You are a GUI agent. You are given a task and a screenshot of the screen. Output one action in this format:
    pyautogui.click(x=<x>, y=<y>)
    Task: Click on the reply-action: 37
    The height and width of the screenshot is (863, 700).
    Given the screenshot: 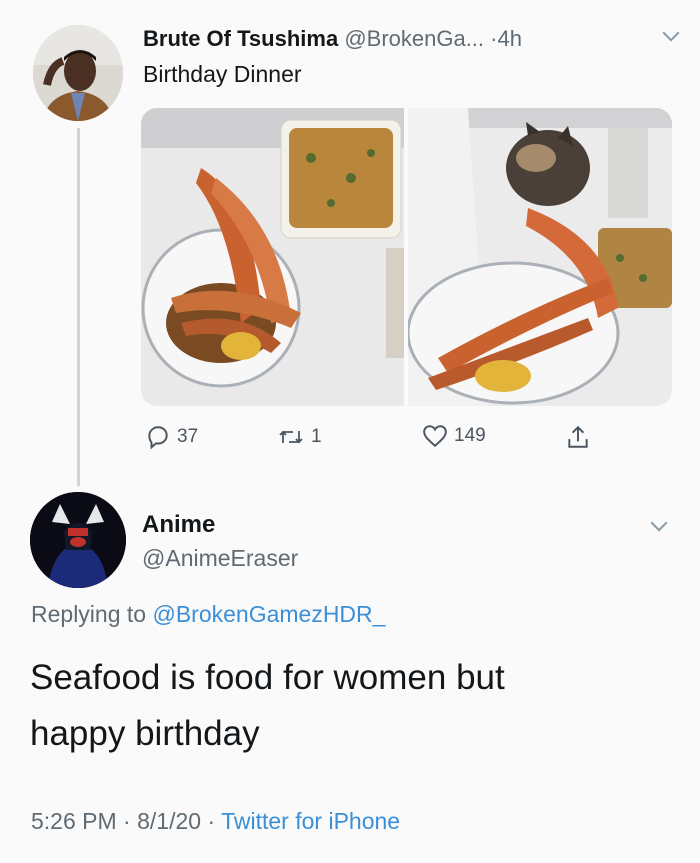 What is the action you would take?
    pyautogui.click(x=171, y=437)
    